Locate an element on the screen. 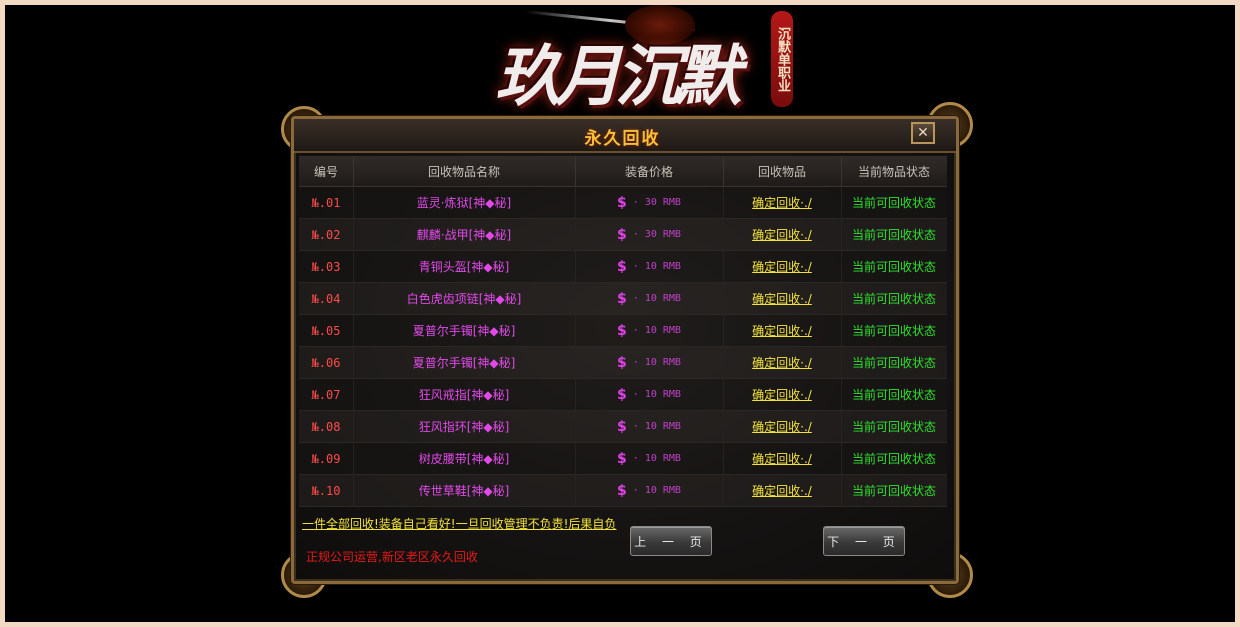 This screenshot has height=627, width=1240. row-name-cell: 传世草鞋[神◆秘] is located at coordinates (464, 490).